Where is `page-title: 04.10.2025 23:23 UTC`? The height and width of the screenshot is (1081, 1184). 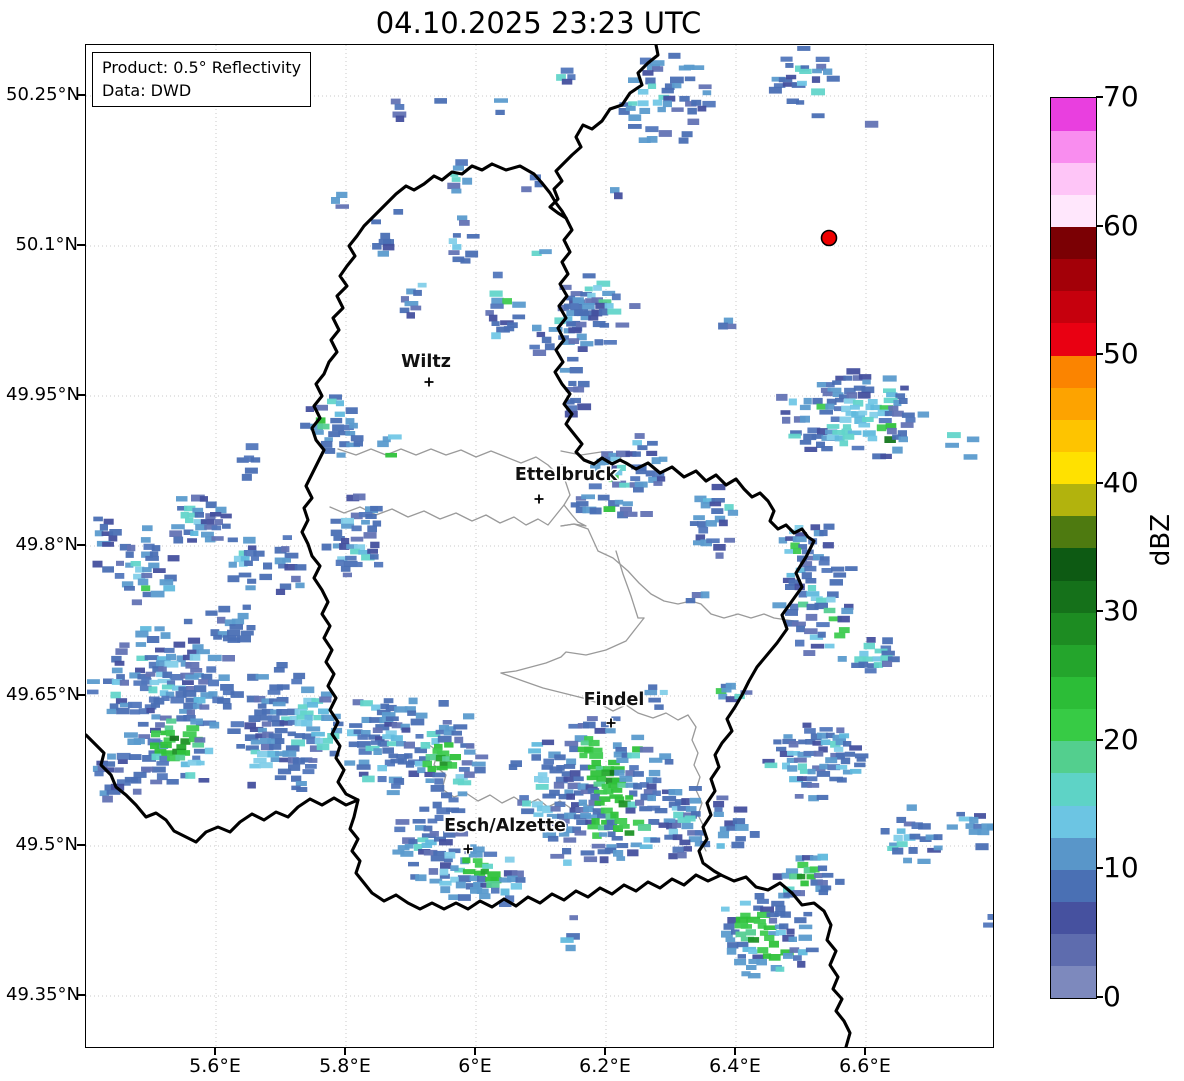 page-title: 04.10.2025 23:23 UTC is located at coordinates (538, 23).